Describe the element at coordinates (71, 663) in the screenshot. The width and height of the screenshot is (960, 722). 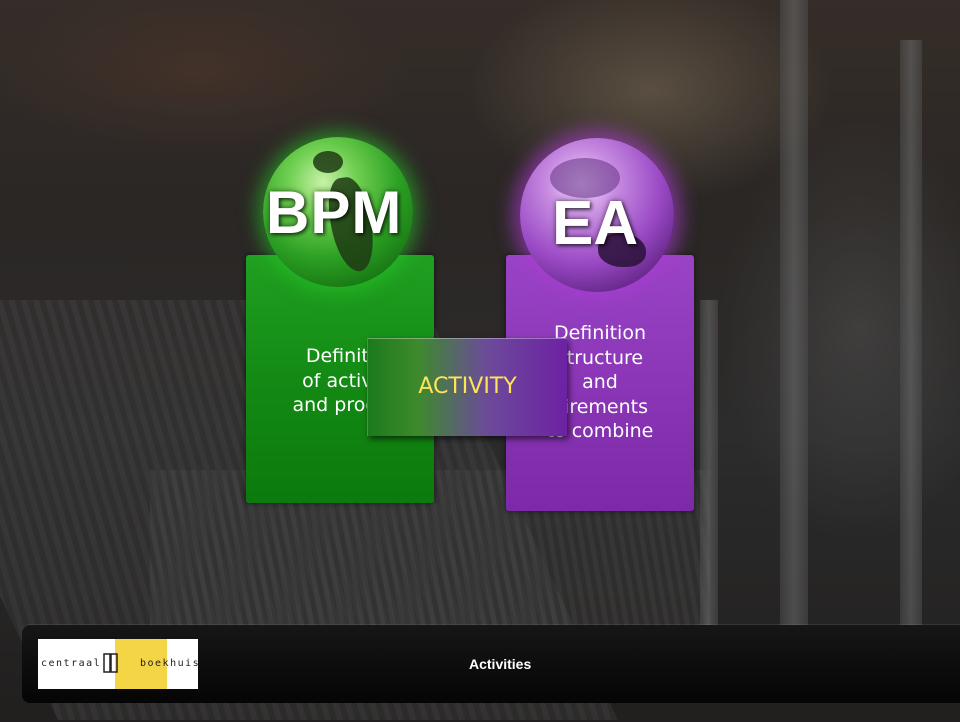
I see `logo-text-left: centraal` at that location.